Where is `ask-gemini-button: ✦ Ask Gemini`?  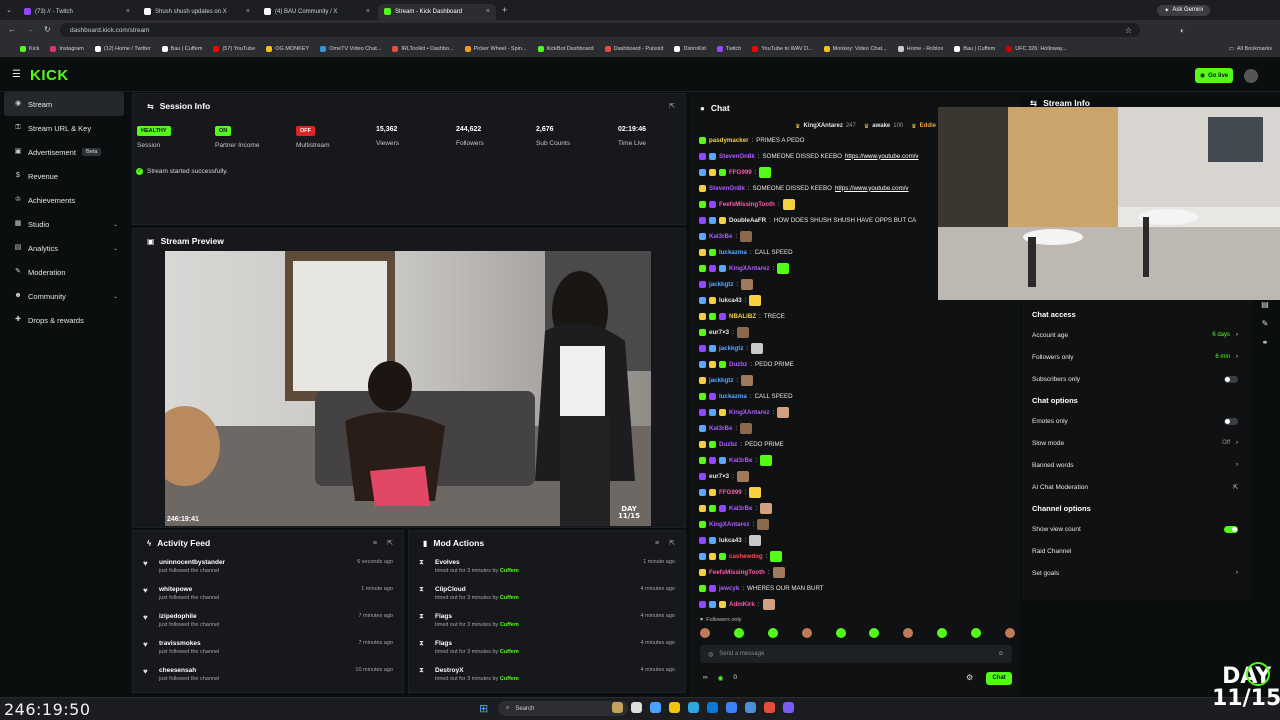
ask-gemini-button: ✦ Ask Gemini is located at coordinates (1183, 10).